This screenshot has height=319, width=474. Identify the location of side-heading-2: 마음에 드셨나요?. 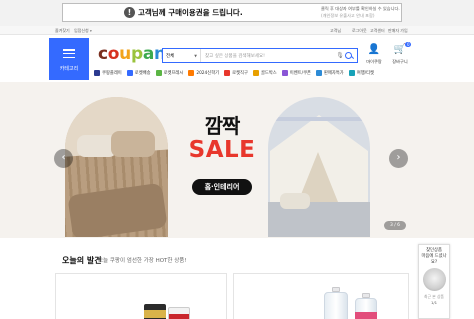
(434, 259).